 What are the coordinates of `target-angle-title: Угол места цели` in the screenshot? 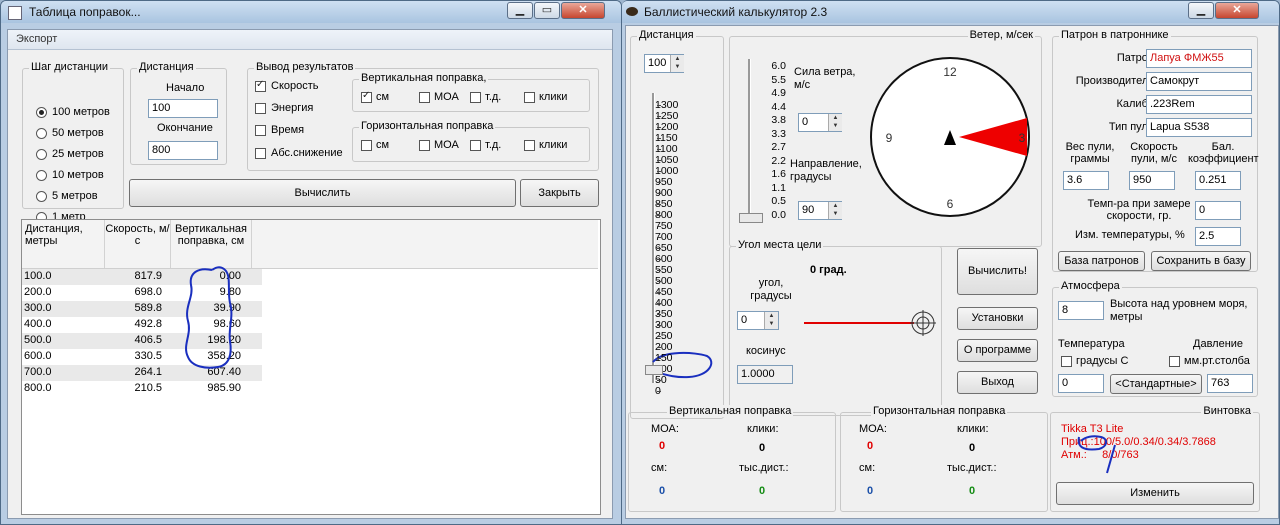 It's located at (780, 245).